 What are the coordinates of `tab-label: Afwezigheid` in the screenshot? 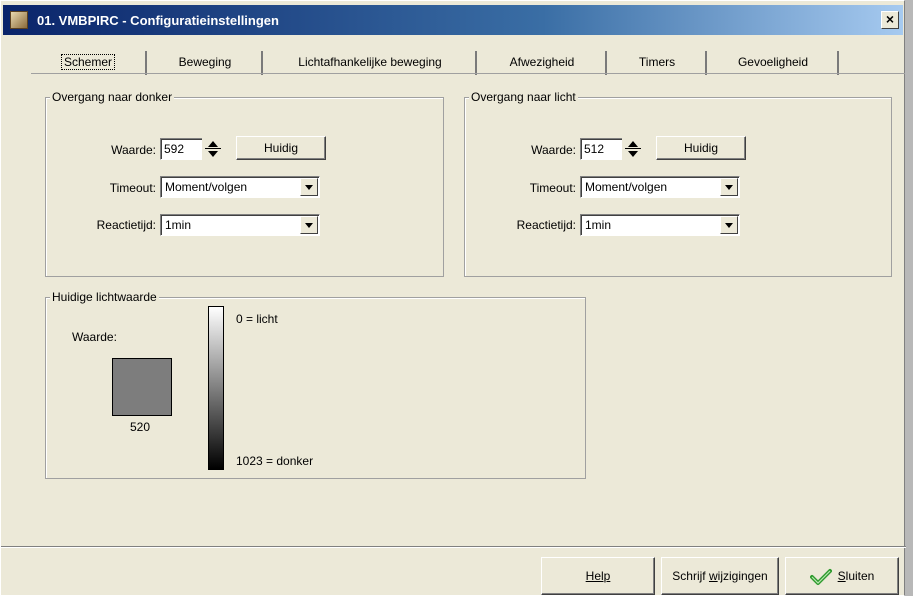 It's located at (542, 62).